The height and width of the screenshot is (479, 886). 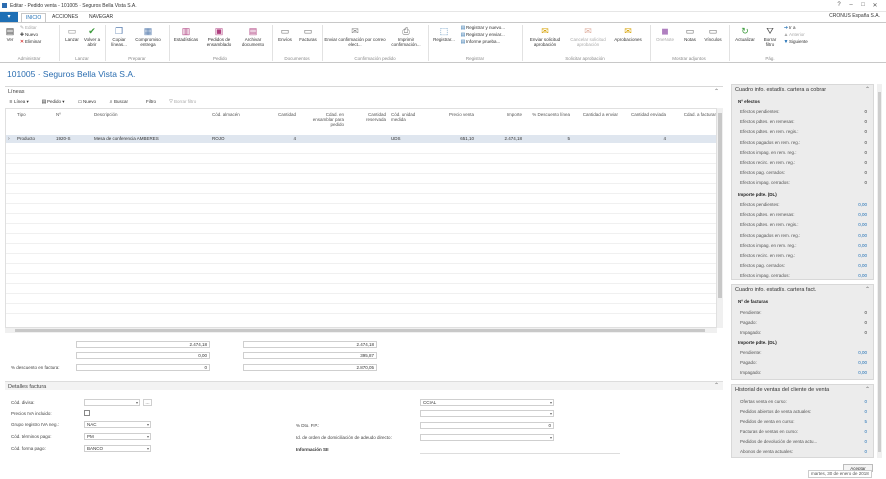 What do you see at coordinates (713, 34) in the screenshot?
I see `vinculos-button: ▭ Vínculos` at bounding box center [713, 34].